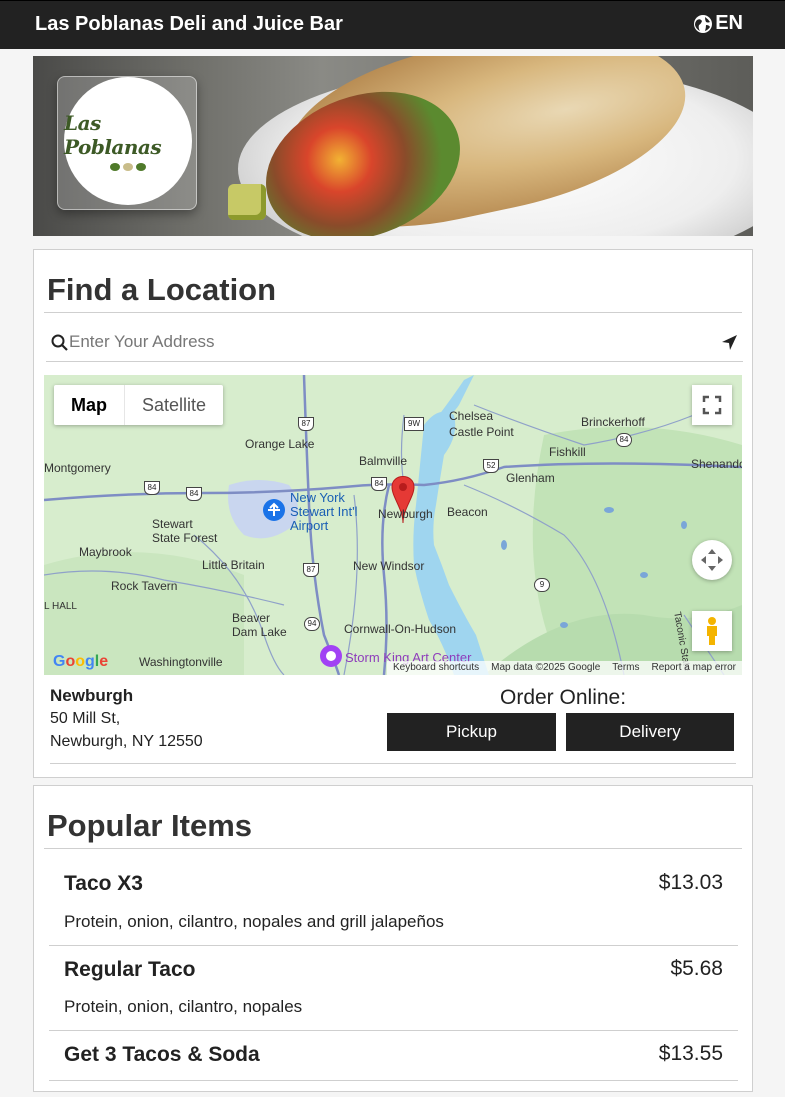 The width and height of the screenshot is (785, 1097). I want to click on highway-shield-icon: 94, so click(312, 624).